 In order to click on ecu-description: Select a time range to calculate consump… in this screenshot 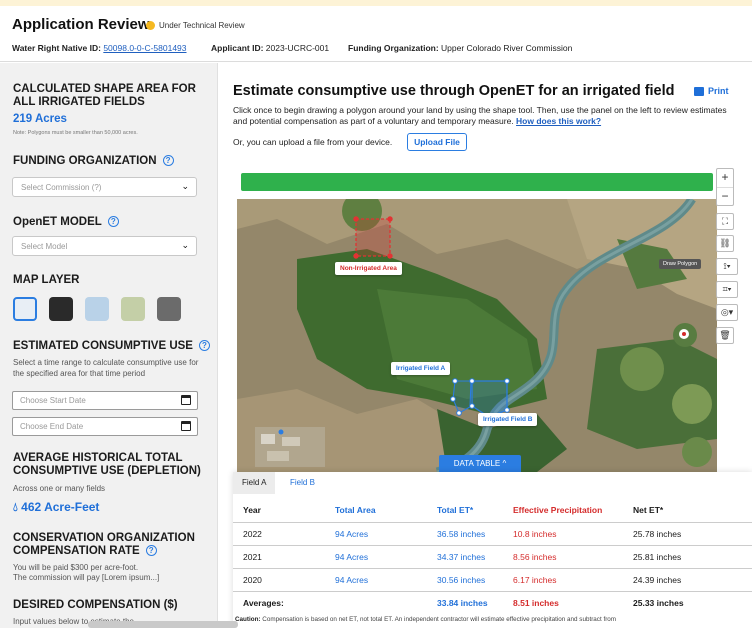, I will do `click(106, 368)`.